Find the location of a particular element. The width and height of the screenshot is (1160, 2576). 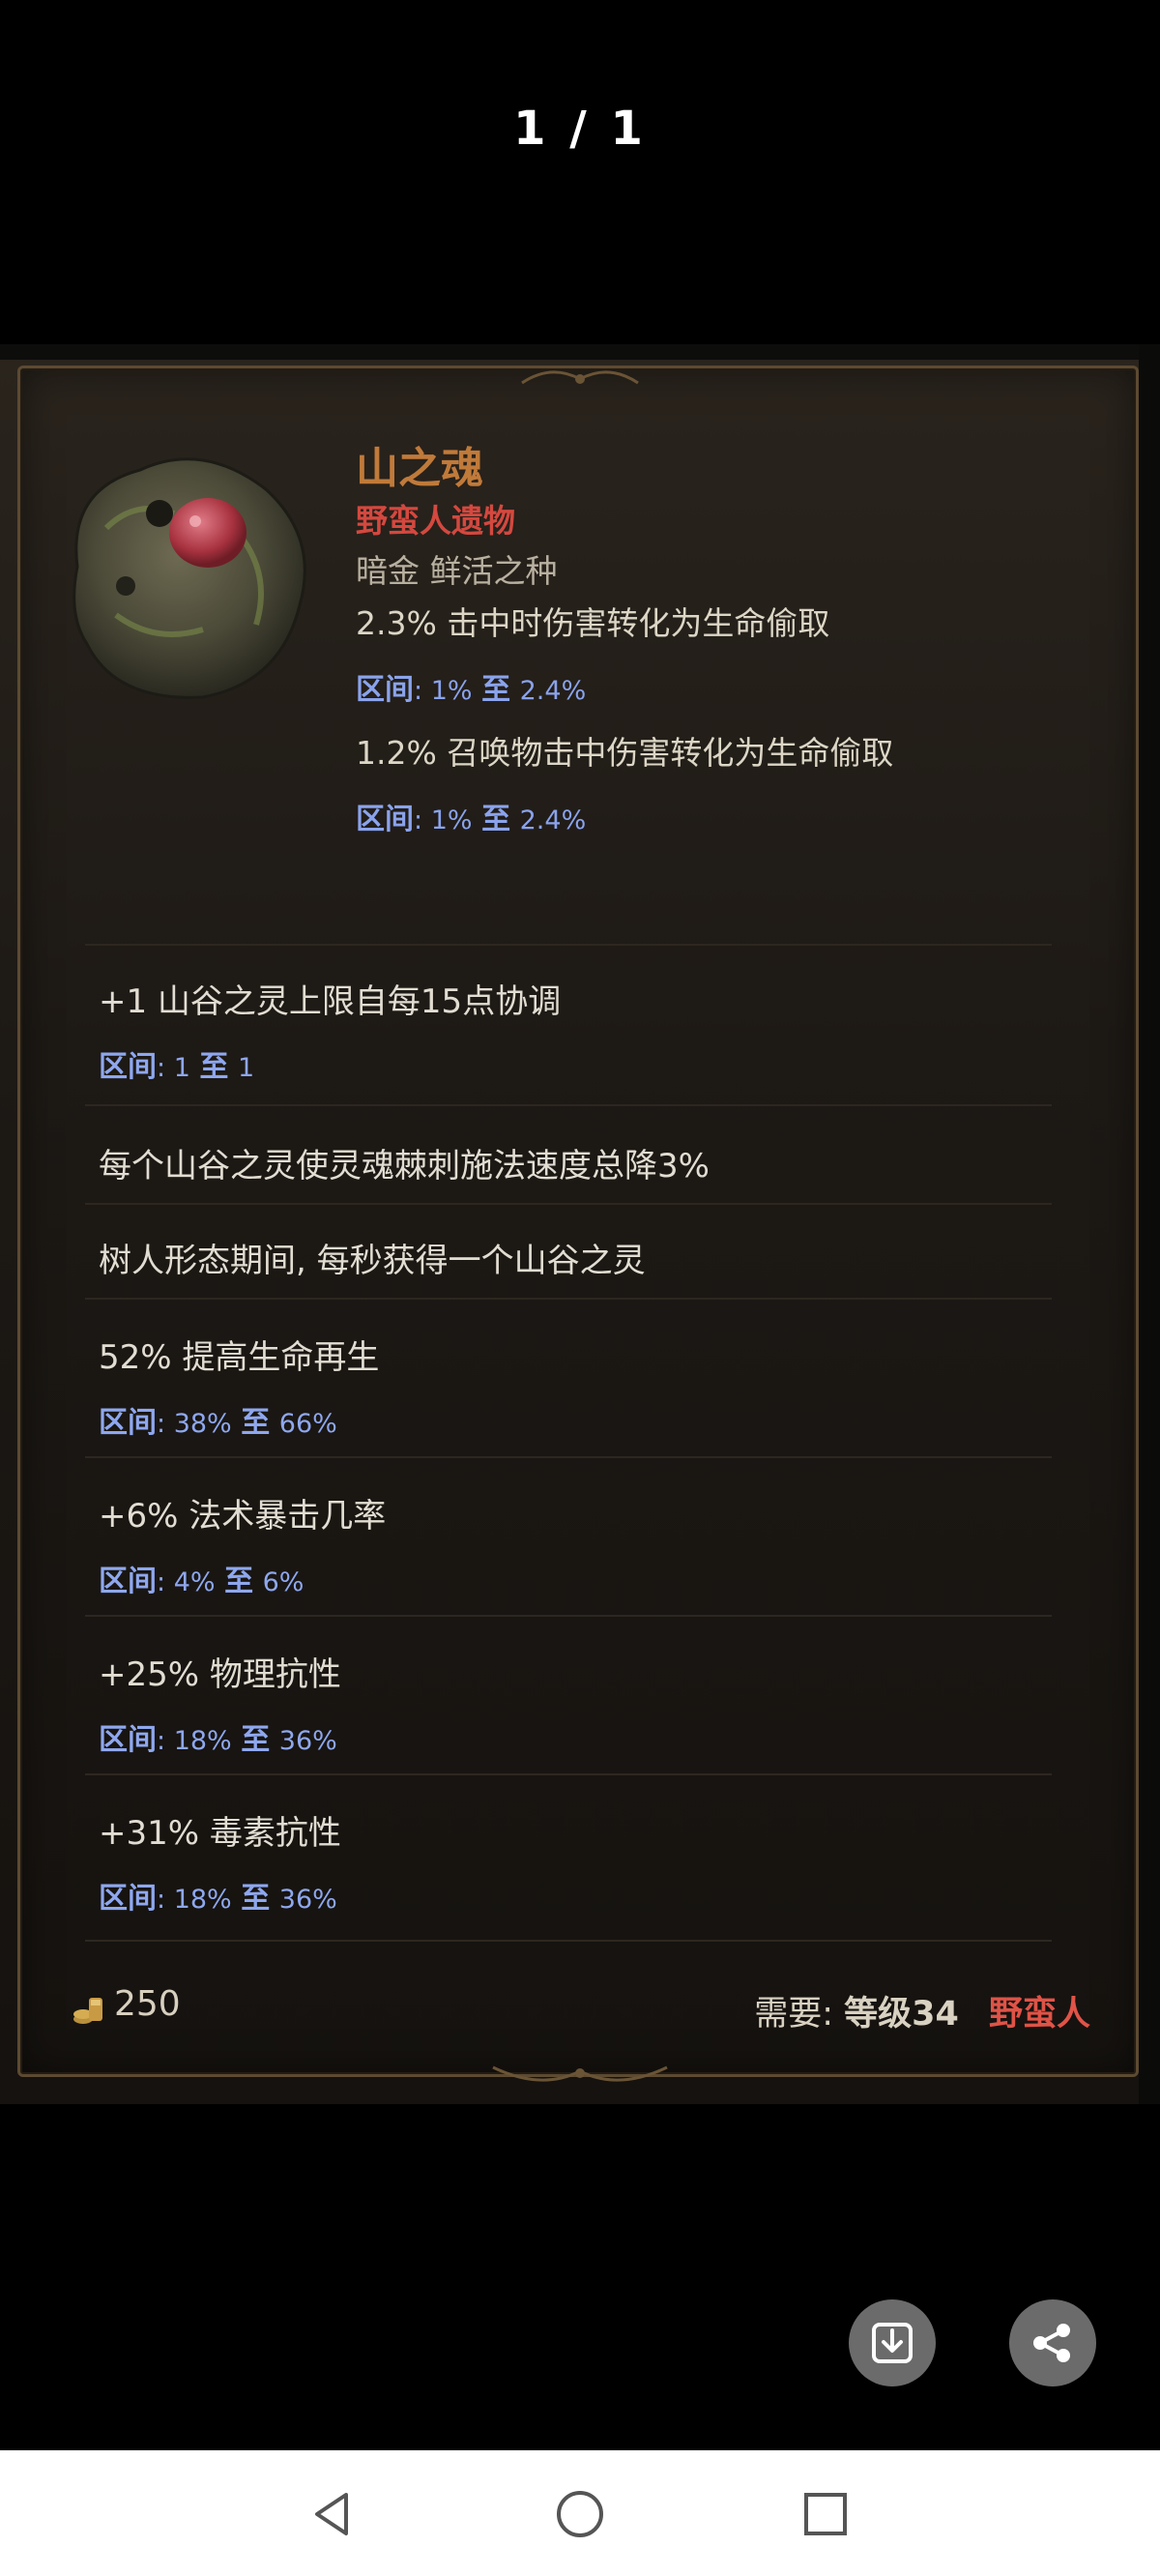

back-triangle-icon is located at coordinates (333, 2514).